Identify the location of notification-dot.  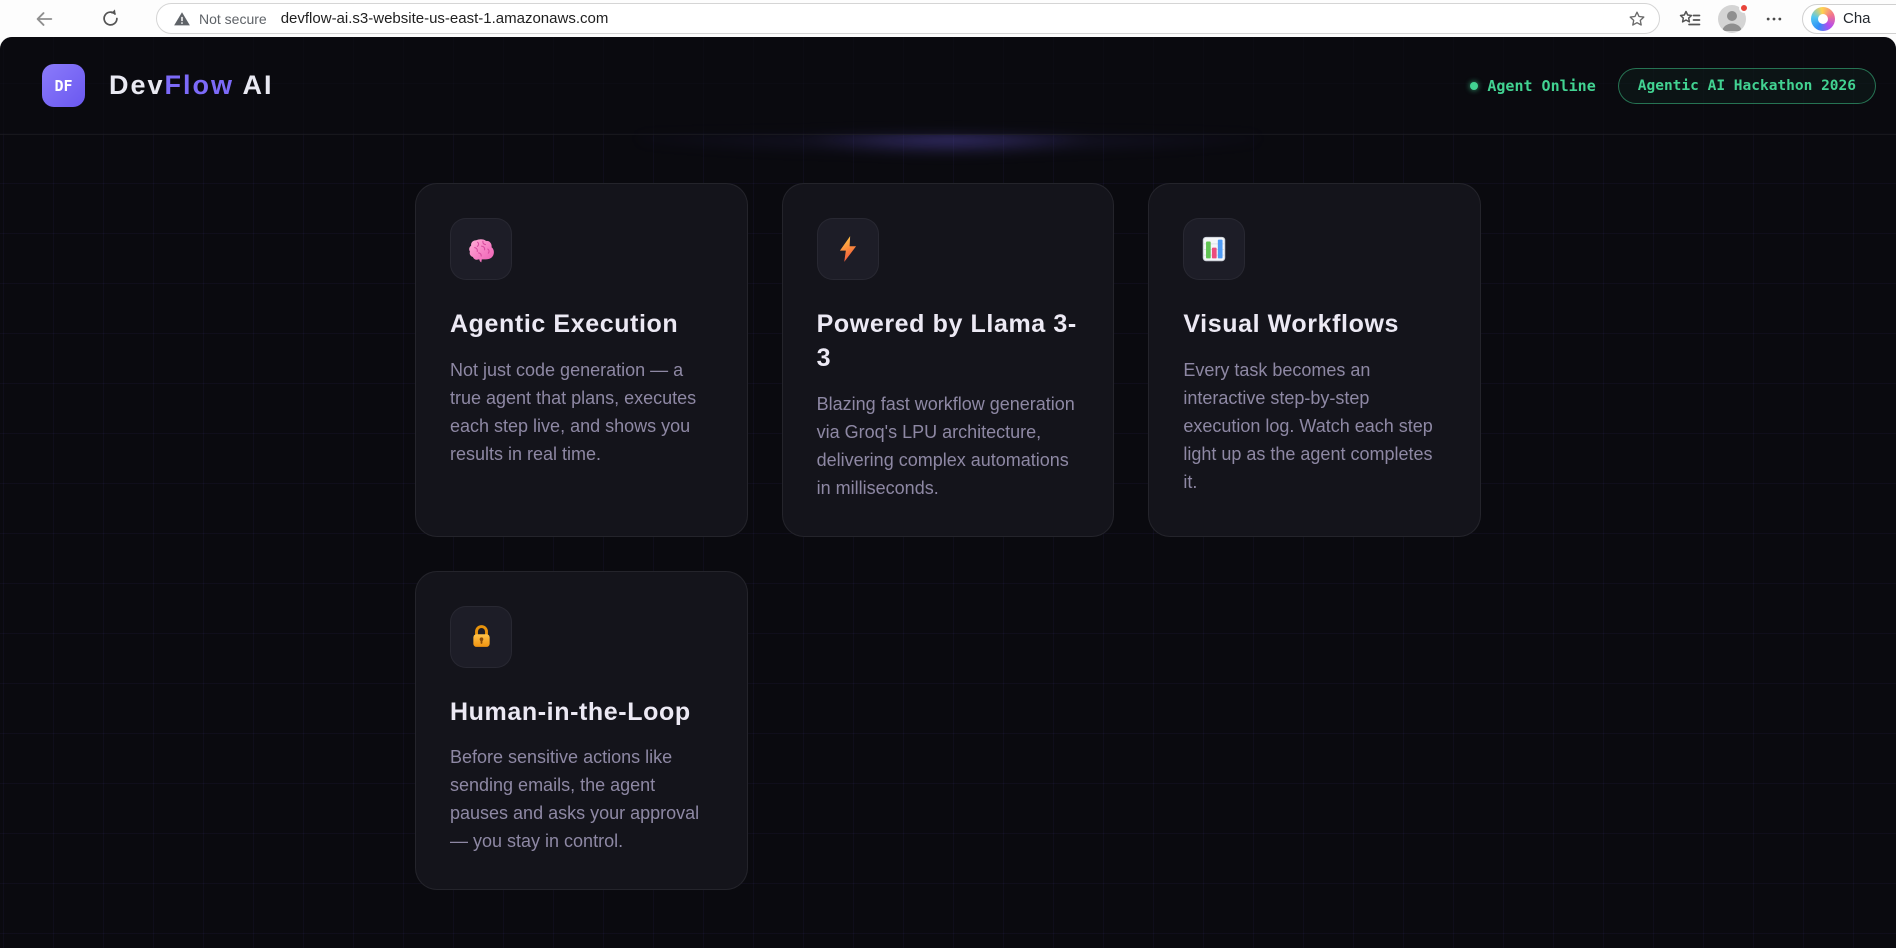
(1744, 7).